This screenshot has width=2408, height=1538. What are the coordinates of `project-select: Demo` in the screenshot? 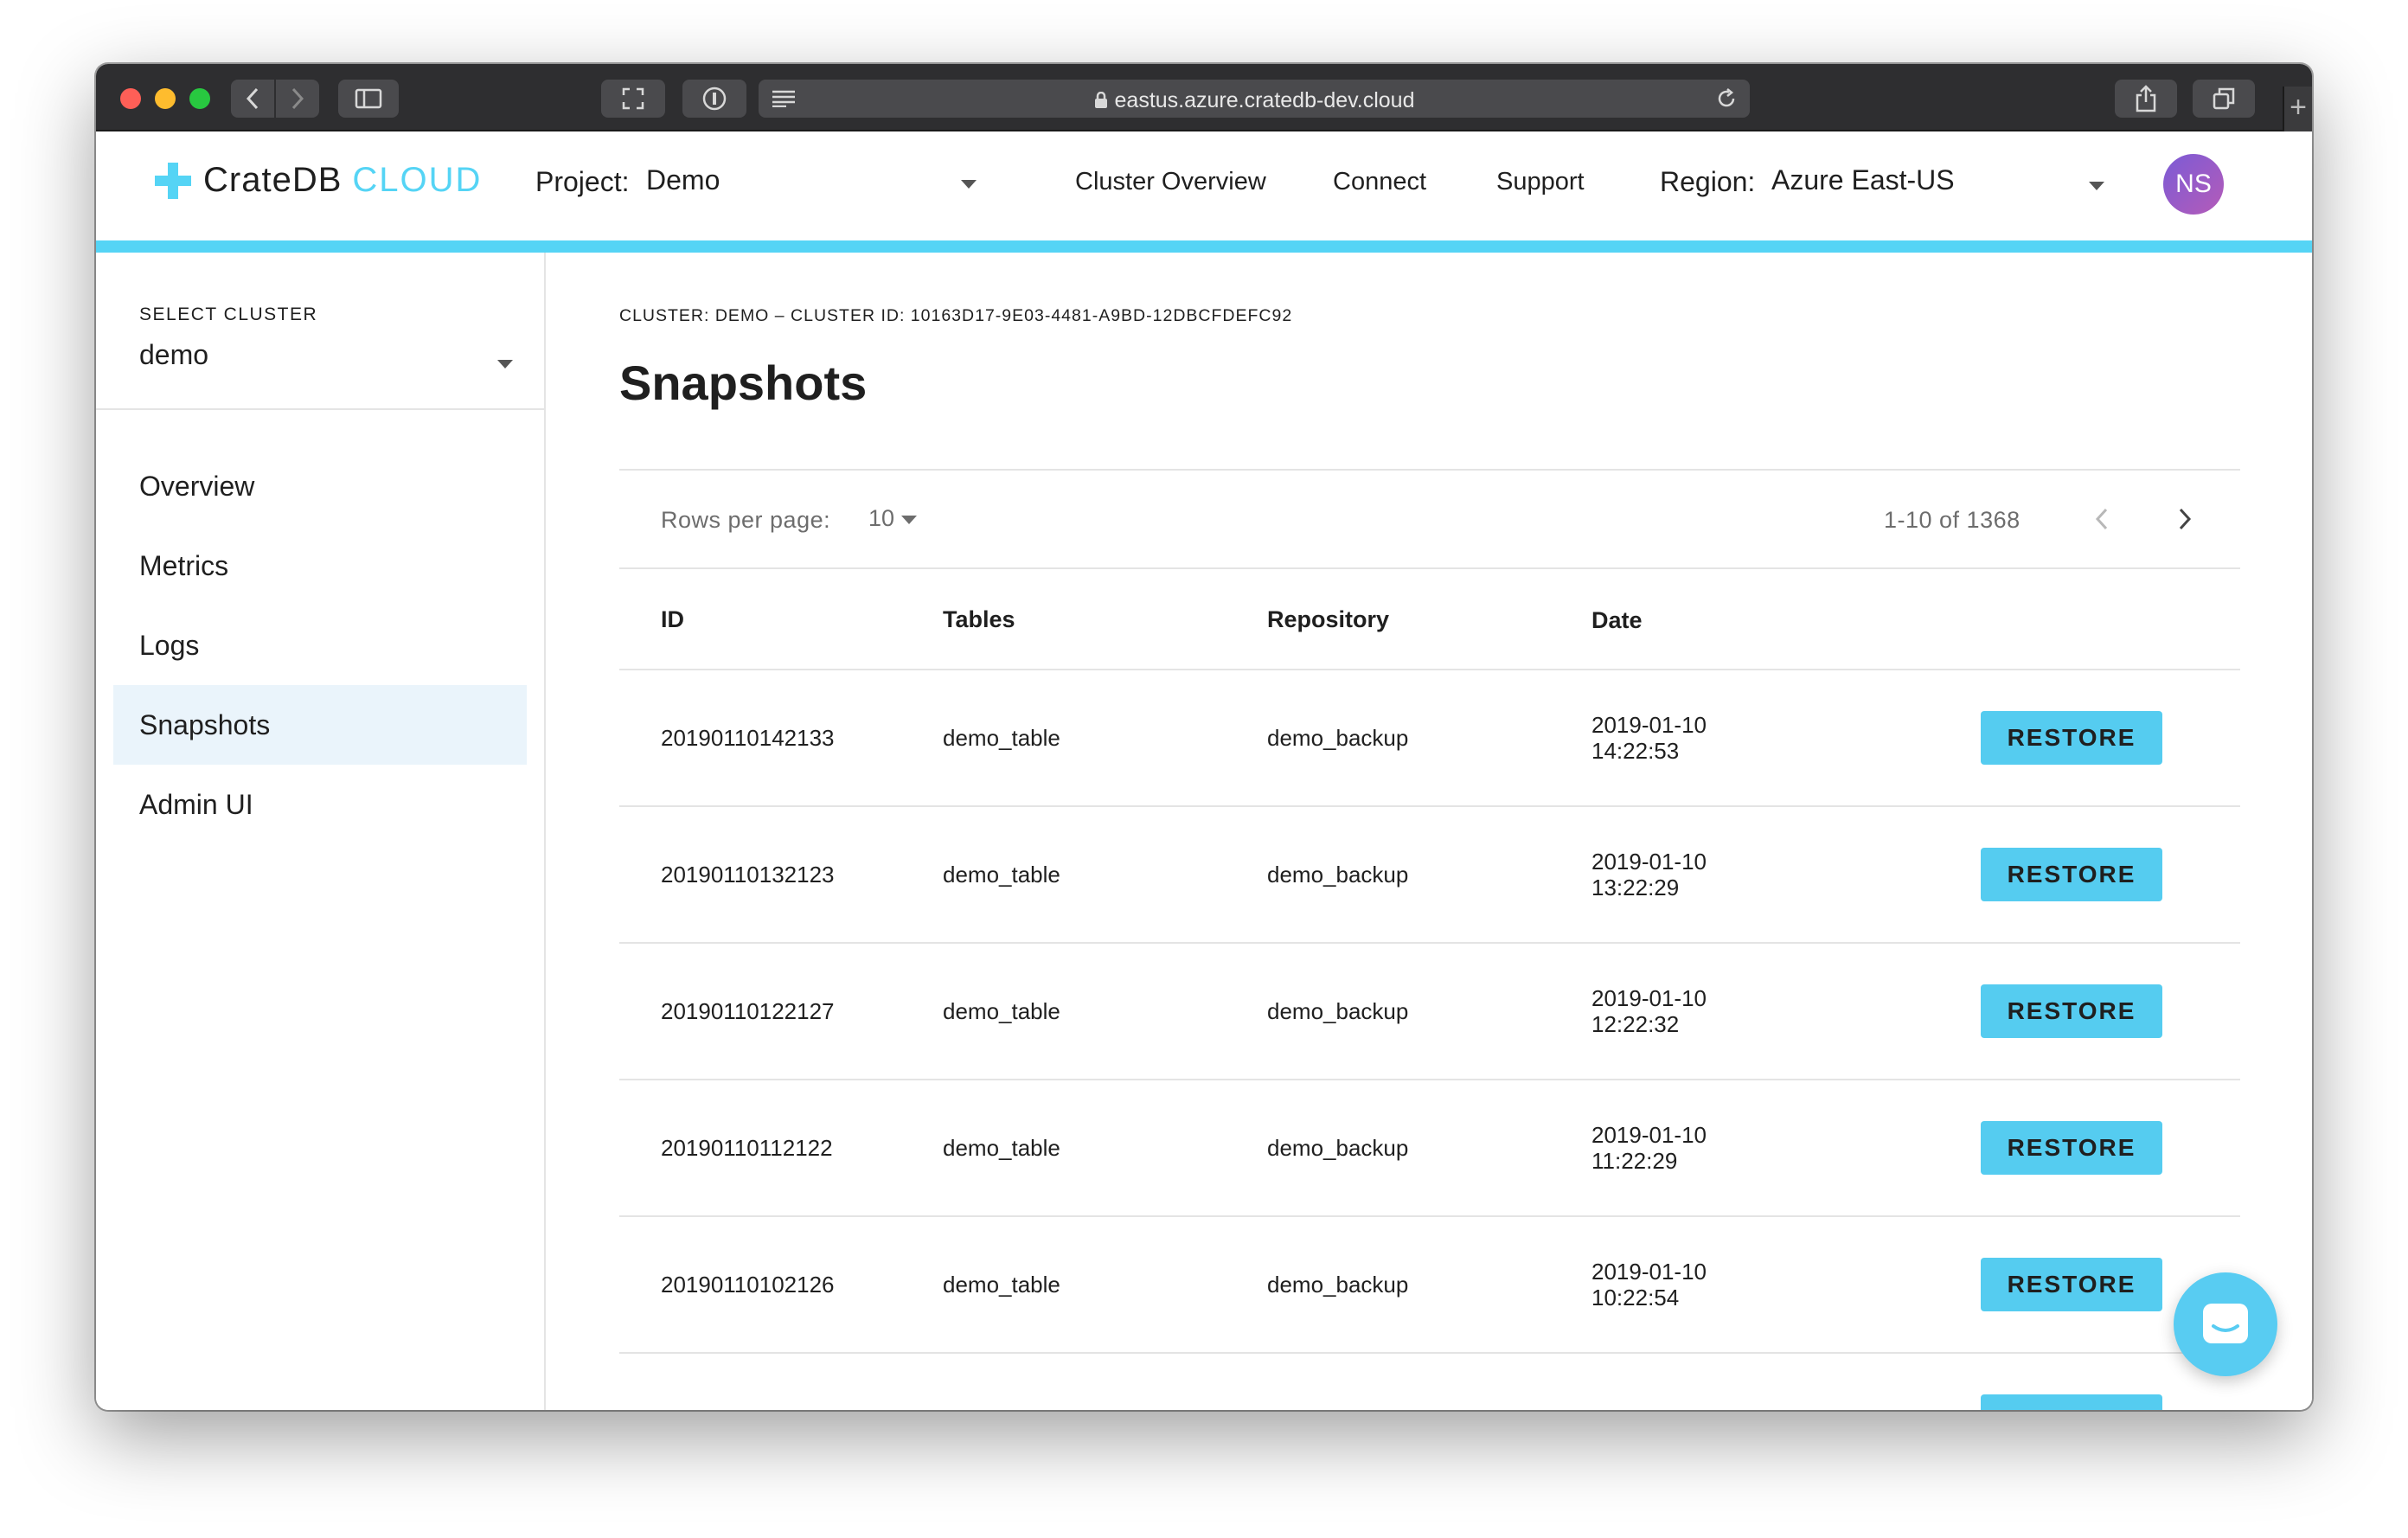 It's located at (683, 180).